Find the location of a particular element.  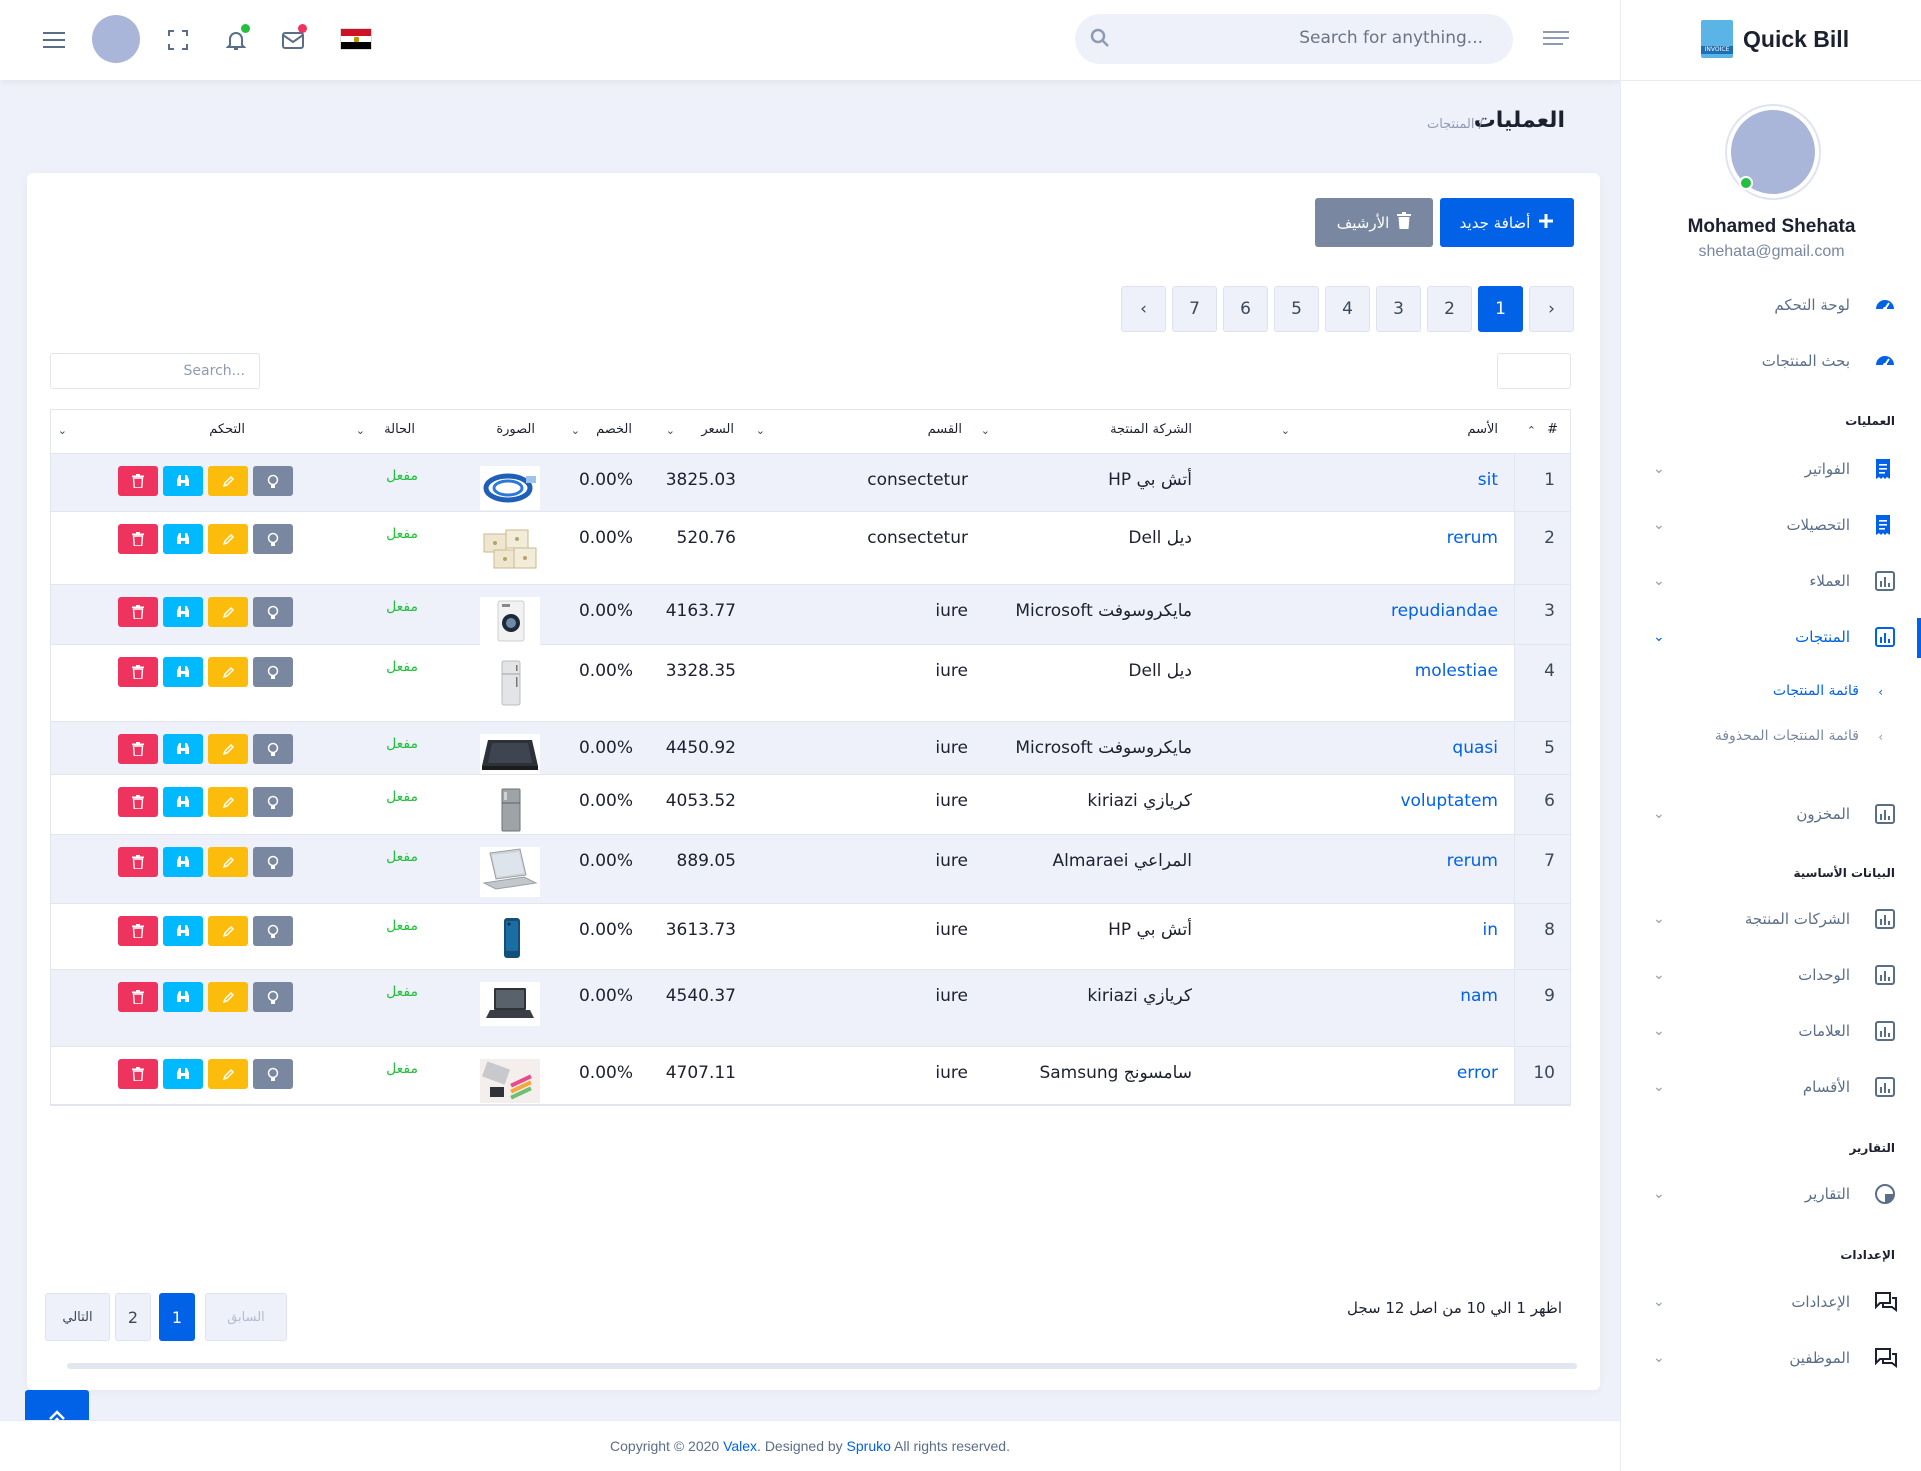

pager-next-button: › is located at coordinates (1551, 309).